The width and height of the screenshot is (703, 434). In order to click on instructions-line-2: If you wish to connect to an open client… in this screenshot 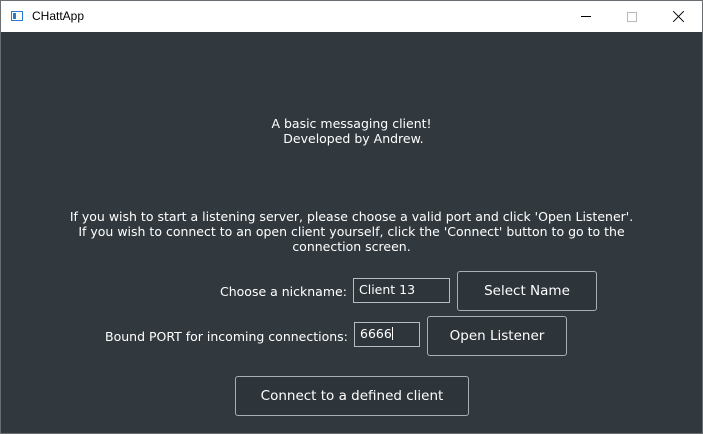, I will do `click(351, 231)`.